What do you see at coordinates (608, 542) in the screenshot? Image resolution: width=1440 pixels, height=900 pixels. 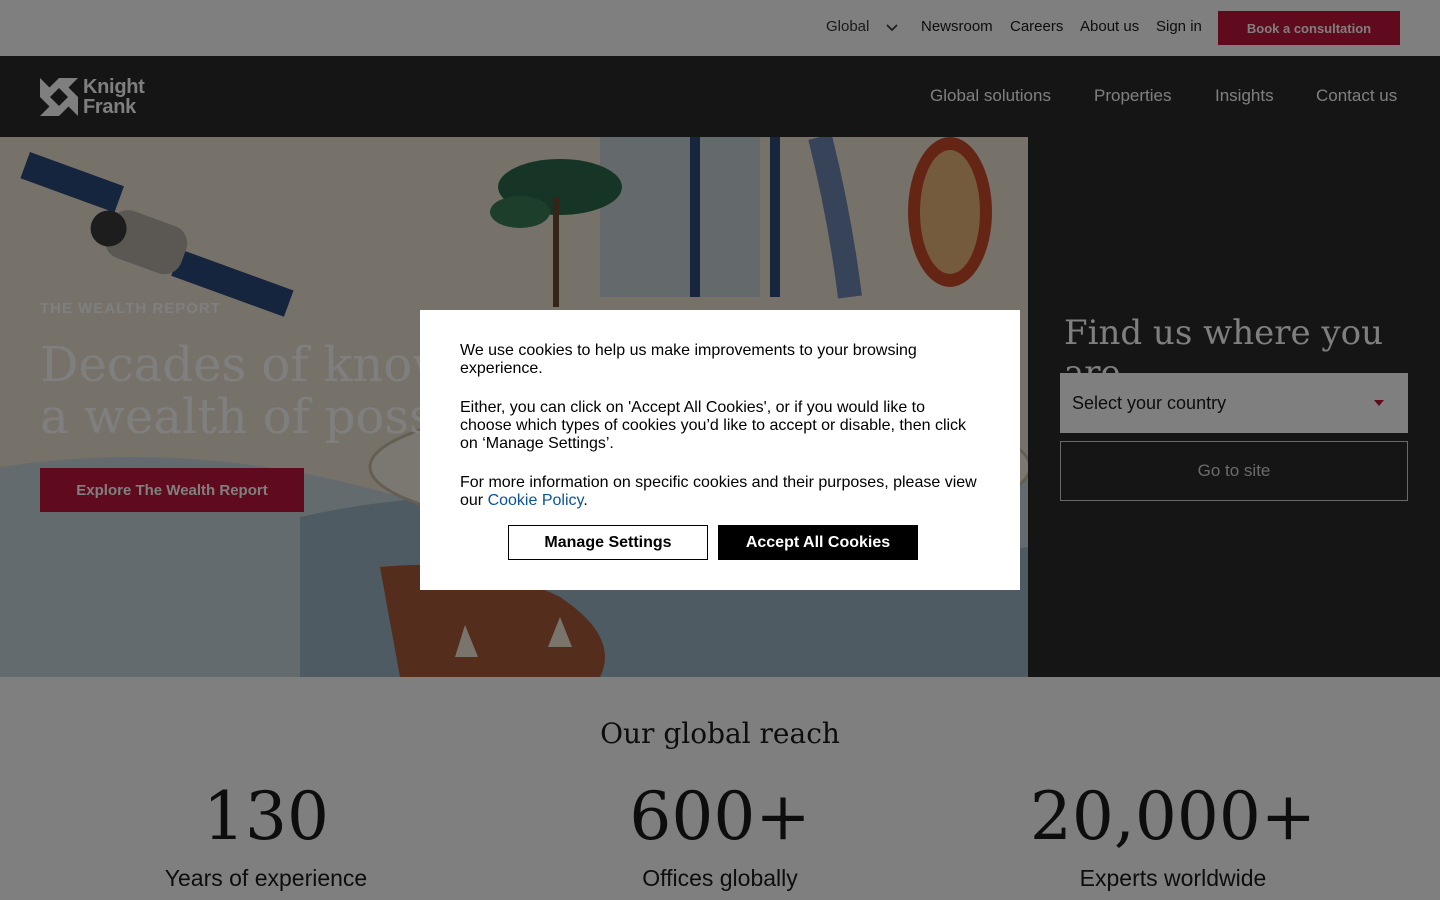 I see `manage-settings-button: Manage Settings` at bounding box center [608, 542].